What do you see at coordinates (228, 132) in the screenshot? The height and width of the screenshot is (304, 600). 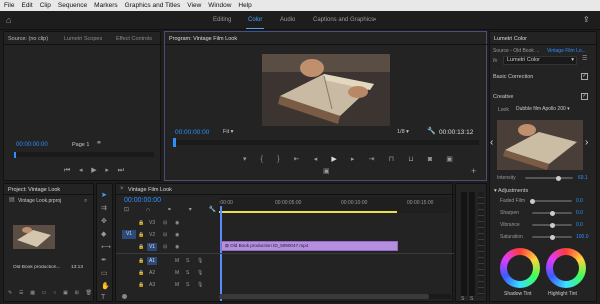 I see `zoom-fit-select: Fit ▾` at bounding box center [228, 132].